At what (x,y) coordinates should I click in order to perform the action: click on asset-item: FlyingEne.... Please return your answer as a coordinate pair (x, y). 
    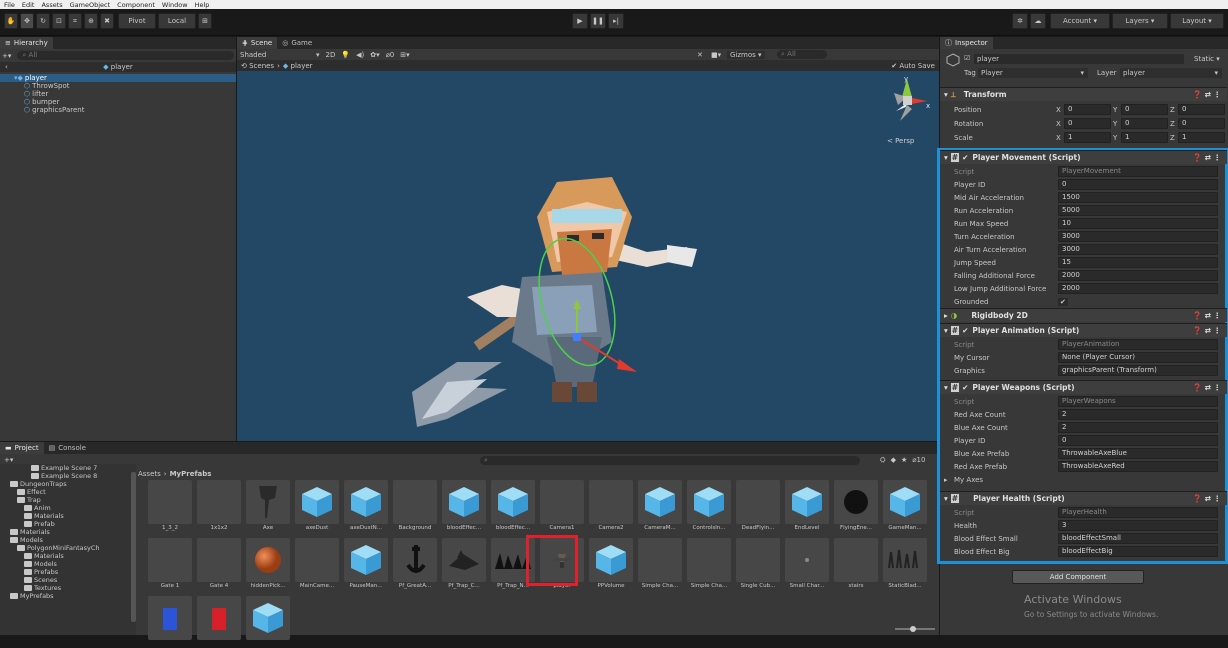
    Looking at the image, I should click on (856, 506).